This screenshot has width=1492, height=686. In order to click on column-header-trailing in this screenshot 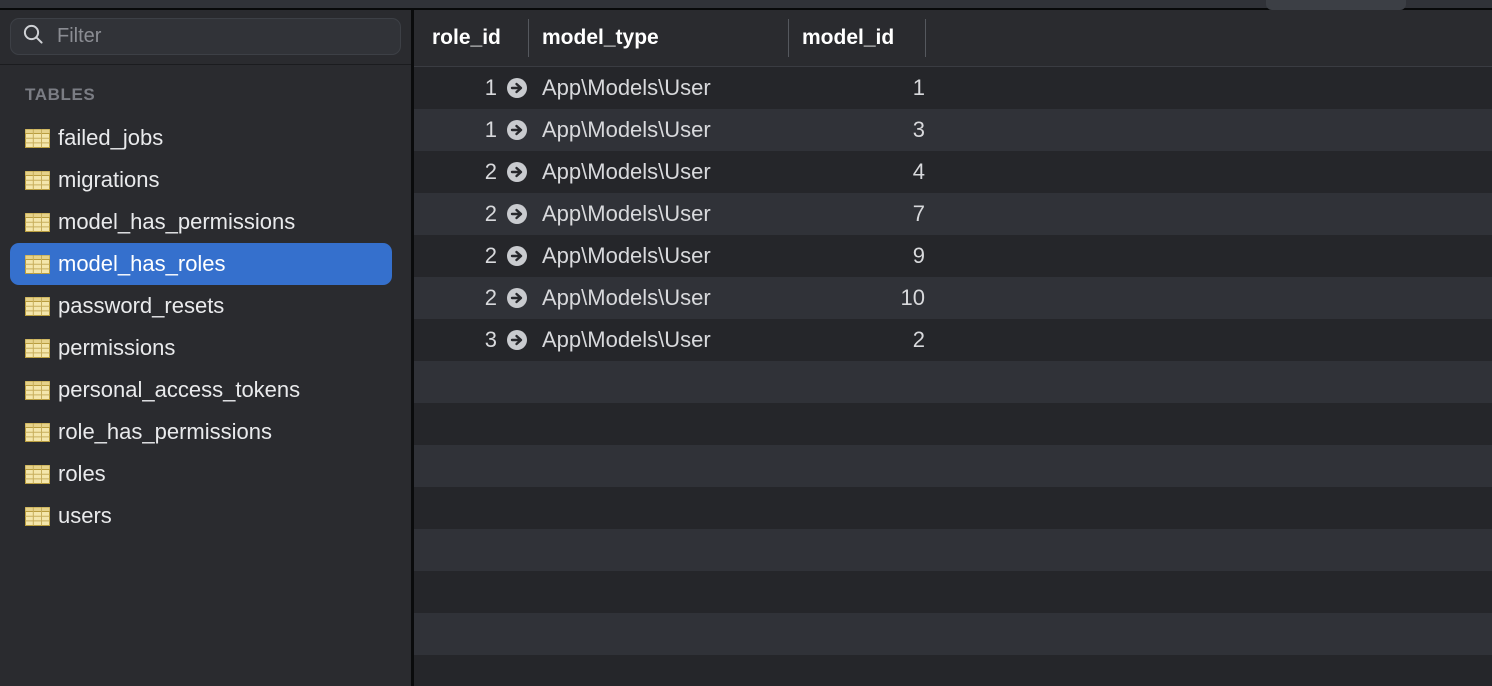, I will do `click(945, 38)`.